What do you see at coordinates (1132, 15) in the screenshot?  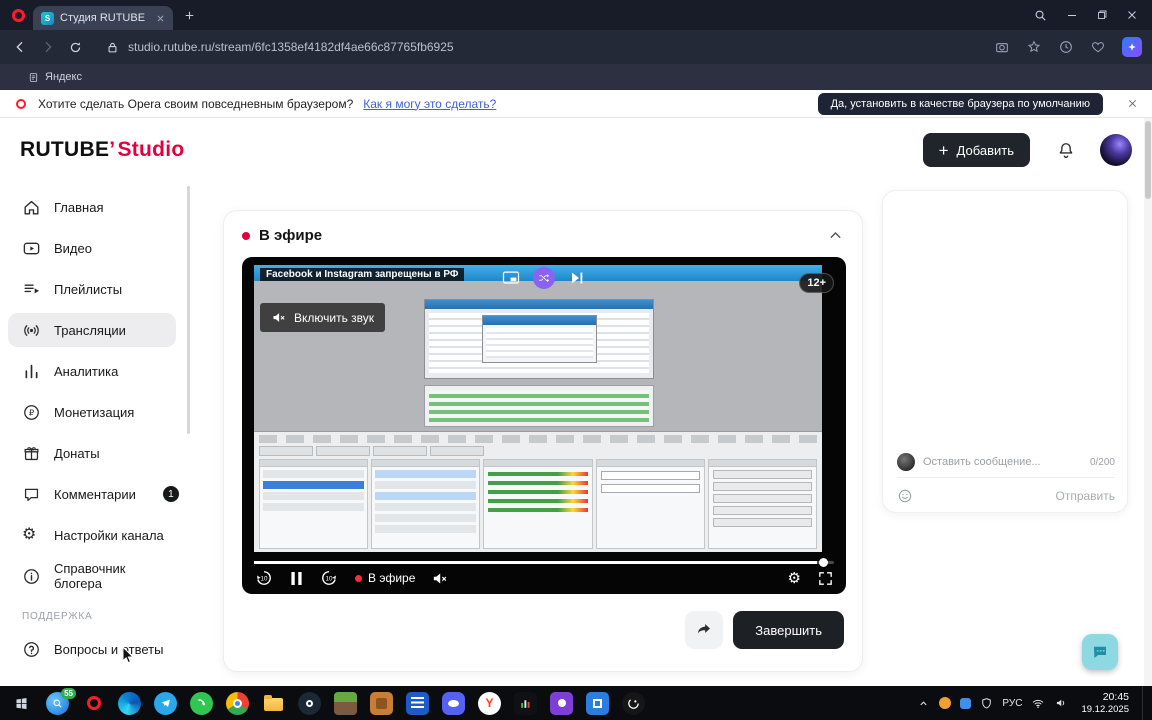 I see `close-window-button` at bounding box center [1132, 15].